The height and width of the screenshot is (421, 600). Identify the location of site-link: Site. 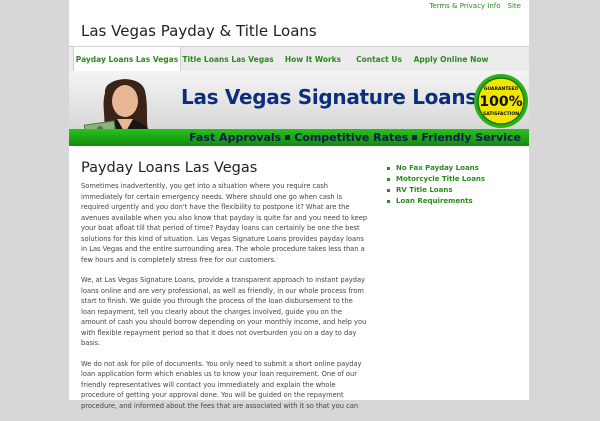
(514, 6).